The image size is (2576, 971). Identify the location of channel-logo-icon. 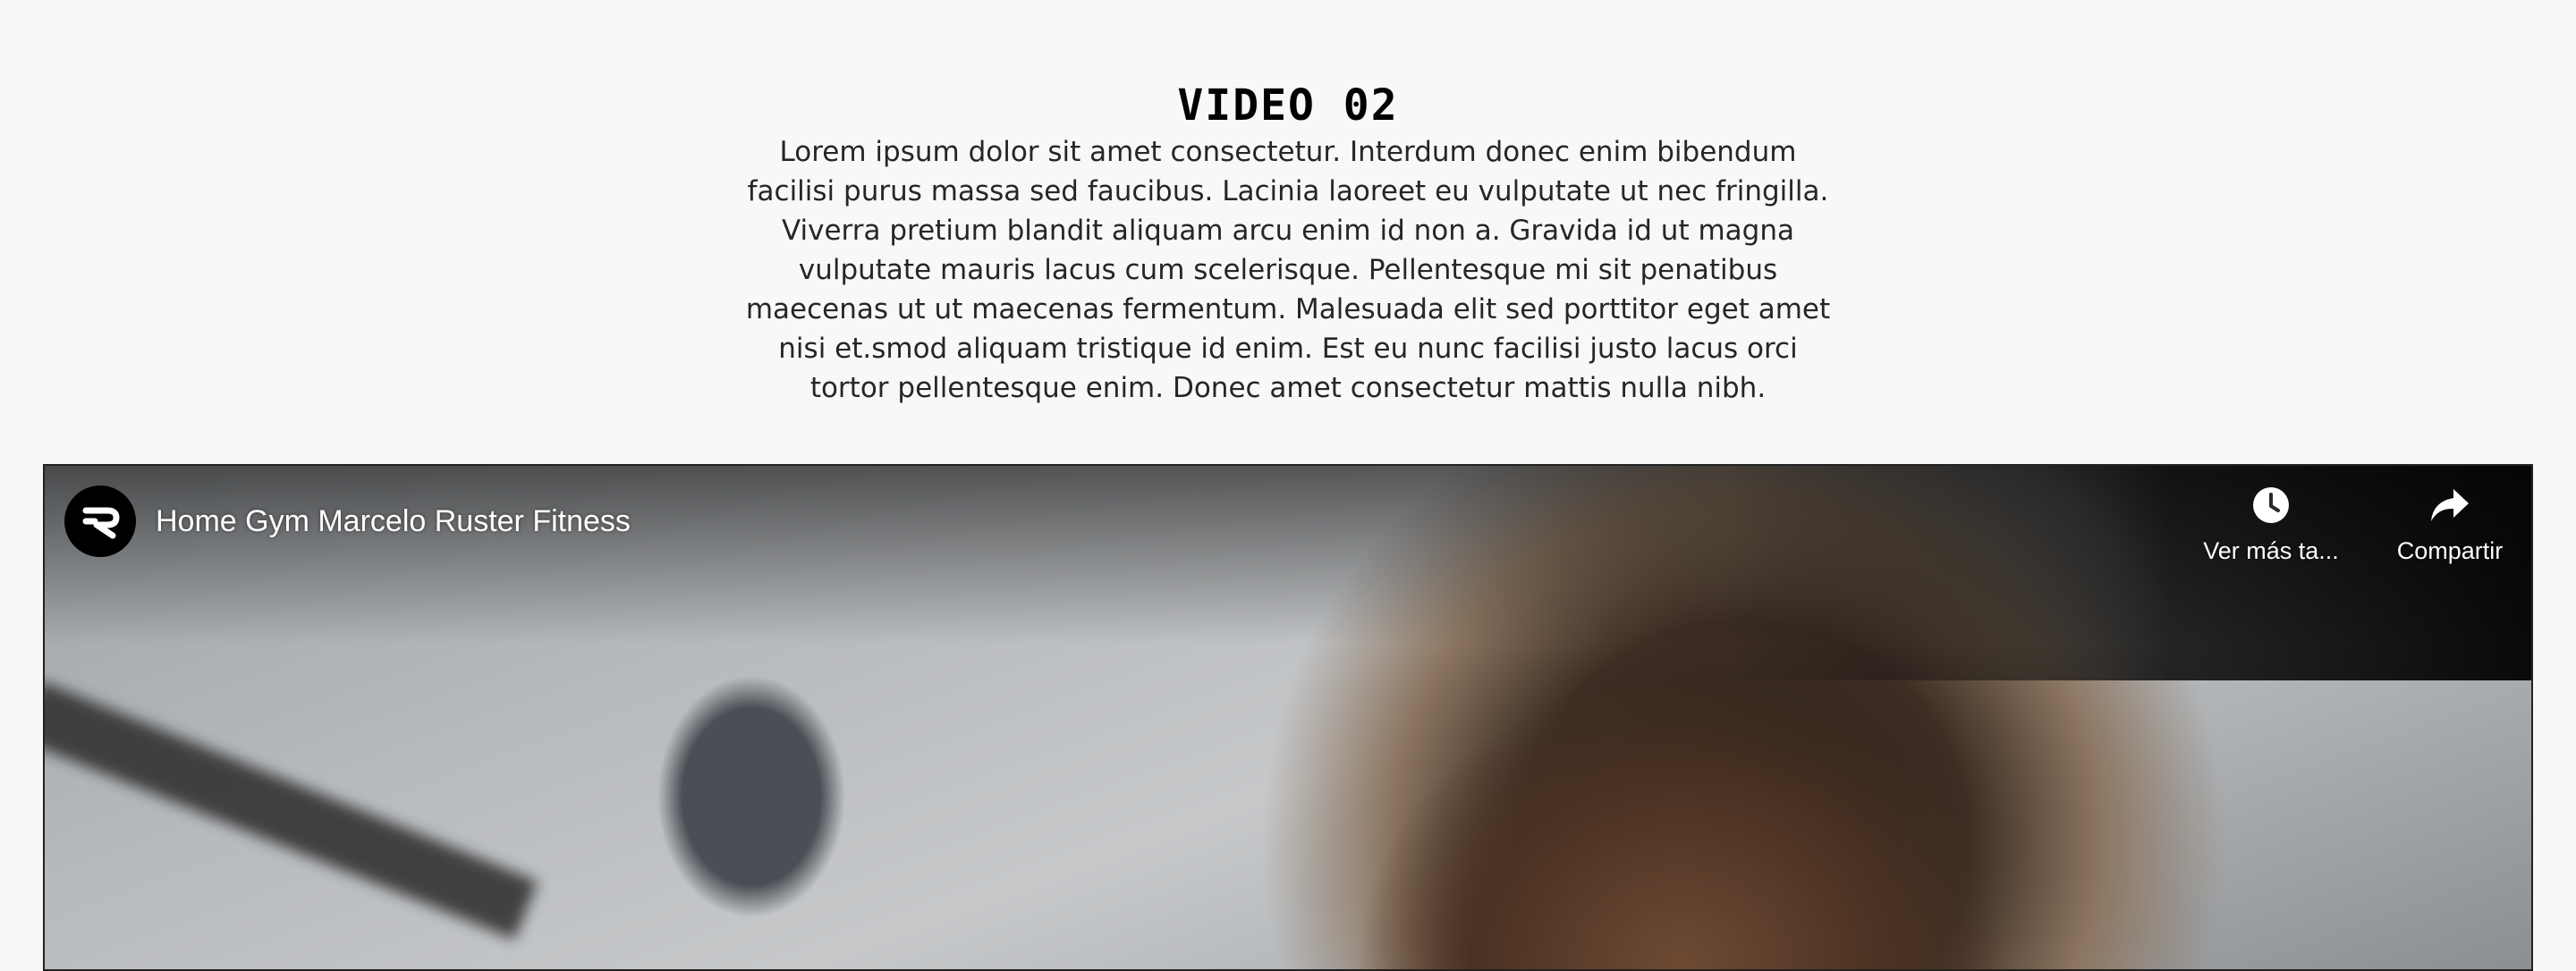
(101, 523).